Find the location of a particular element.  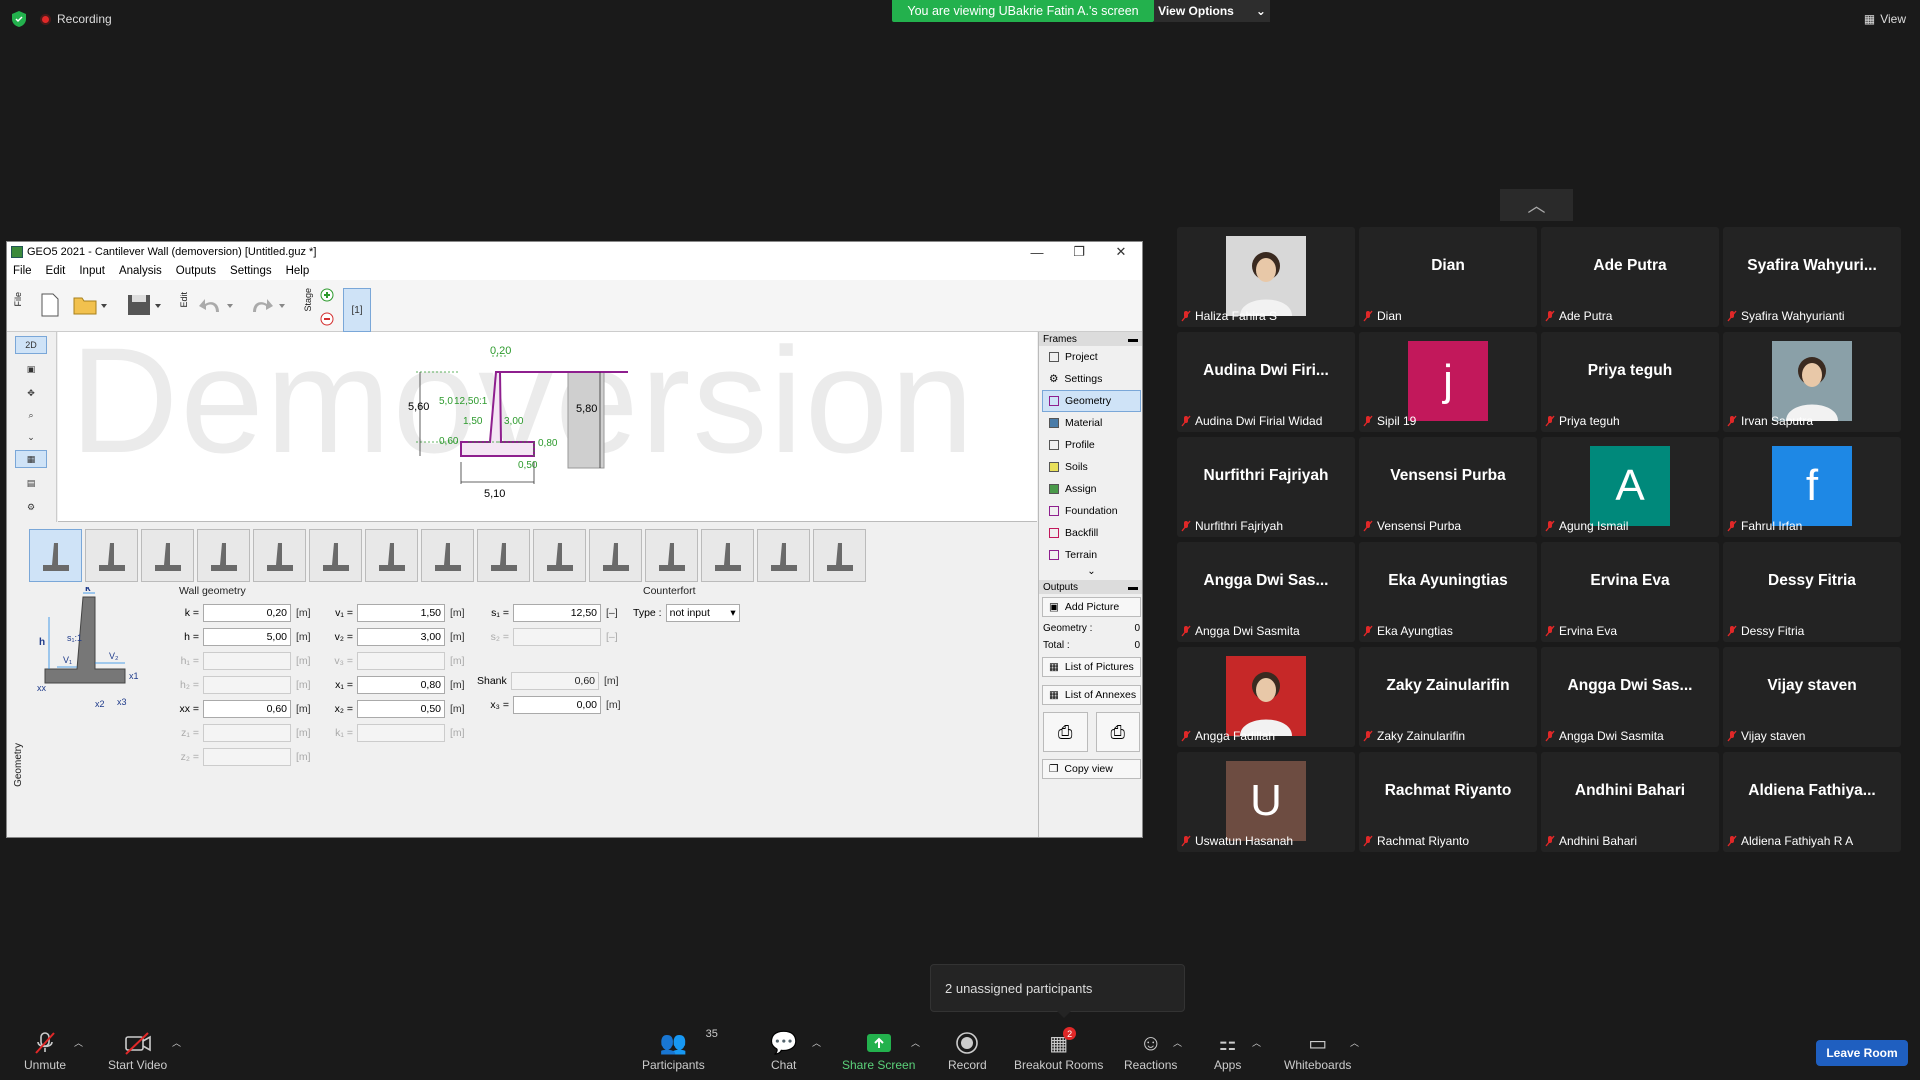

table-view-icon: ▦ is located at coordinates (31, 459).